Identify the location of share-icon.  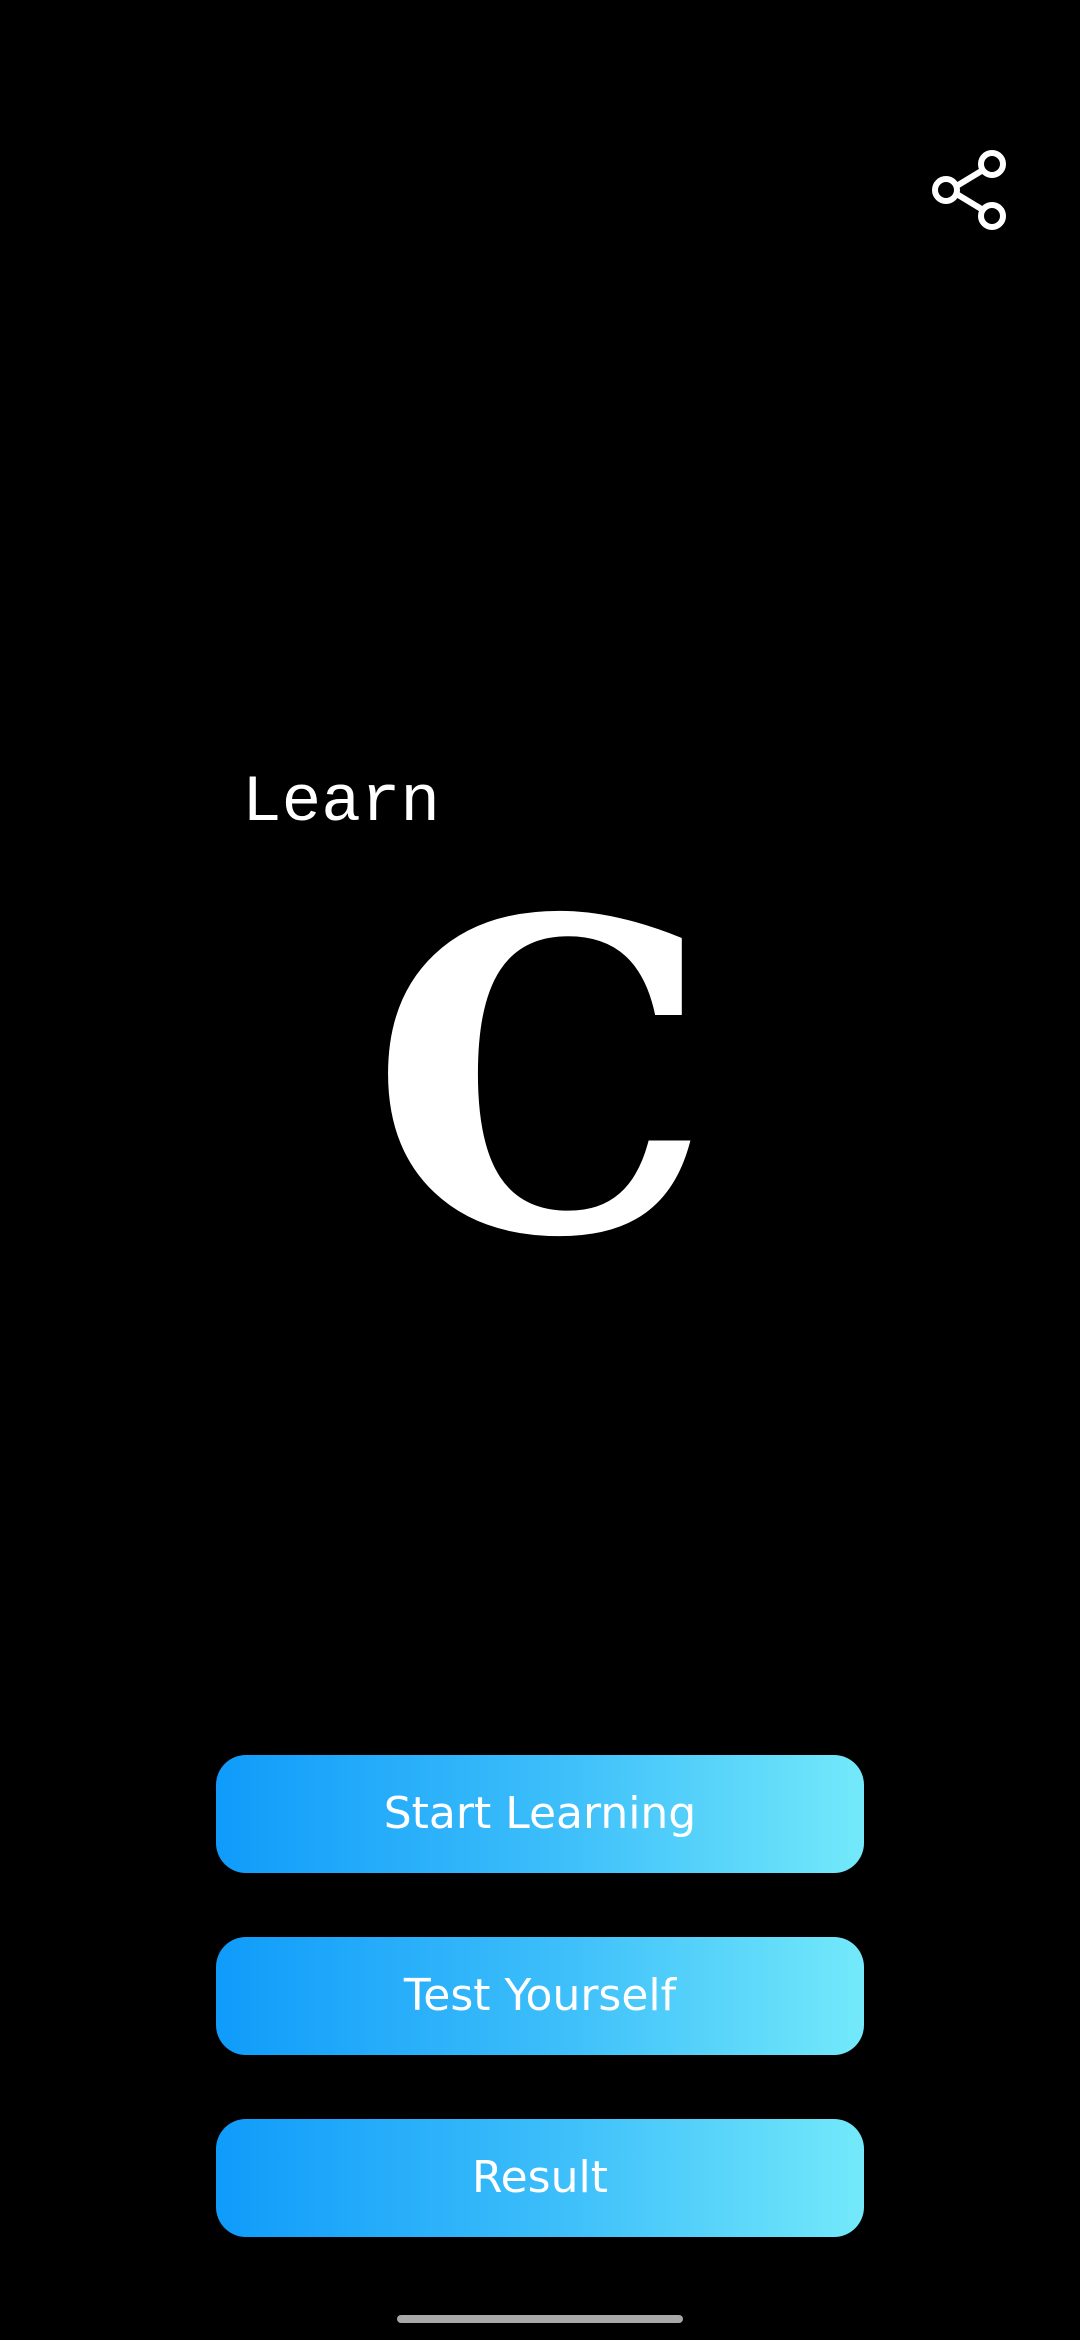
(969, 190).